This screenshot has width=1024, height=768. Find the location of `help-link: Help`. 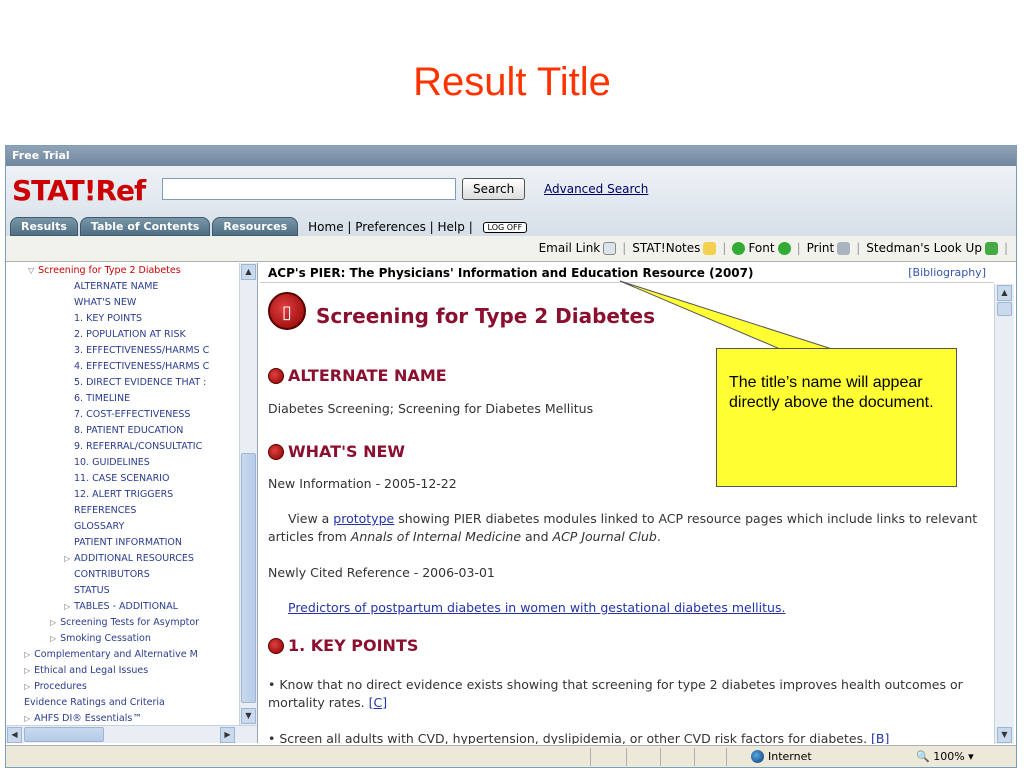

help-link: Help is located at coordinates (451, 227).